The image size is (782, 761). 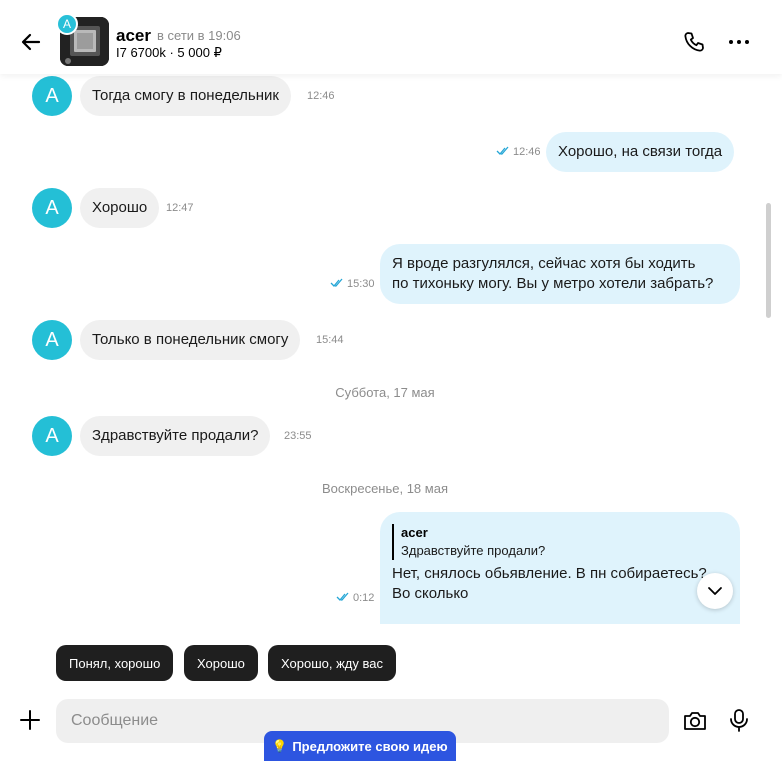 What do you see at coordinates (221, 663) in the screenshot?
I see `quick-reply-button: Хорошо` at bounding box center [221, 663].